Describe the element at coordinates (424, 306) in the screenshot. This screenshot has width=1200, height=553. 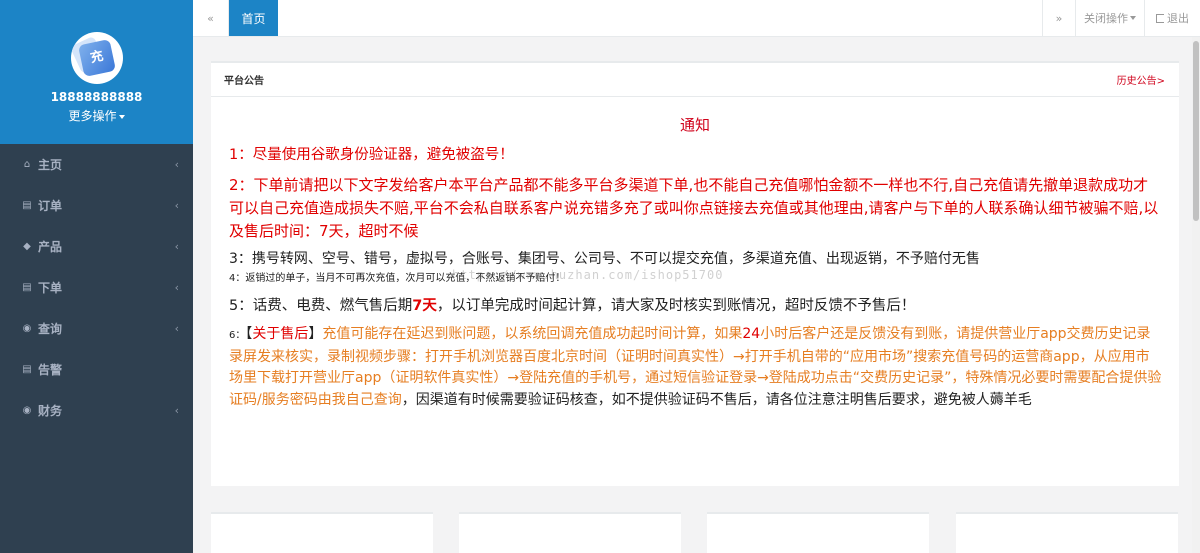
I see `notice-line-5-highlight: 7天` at that location.